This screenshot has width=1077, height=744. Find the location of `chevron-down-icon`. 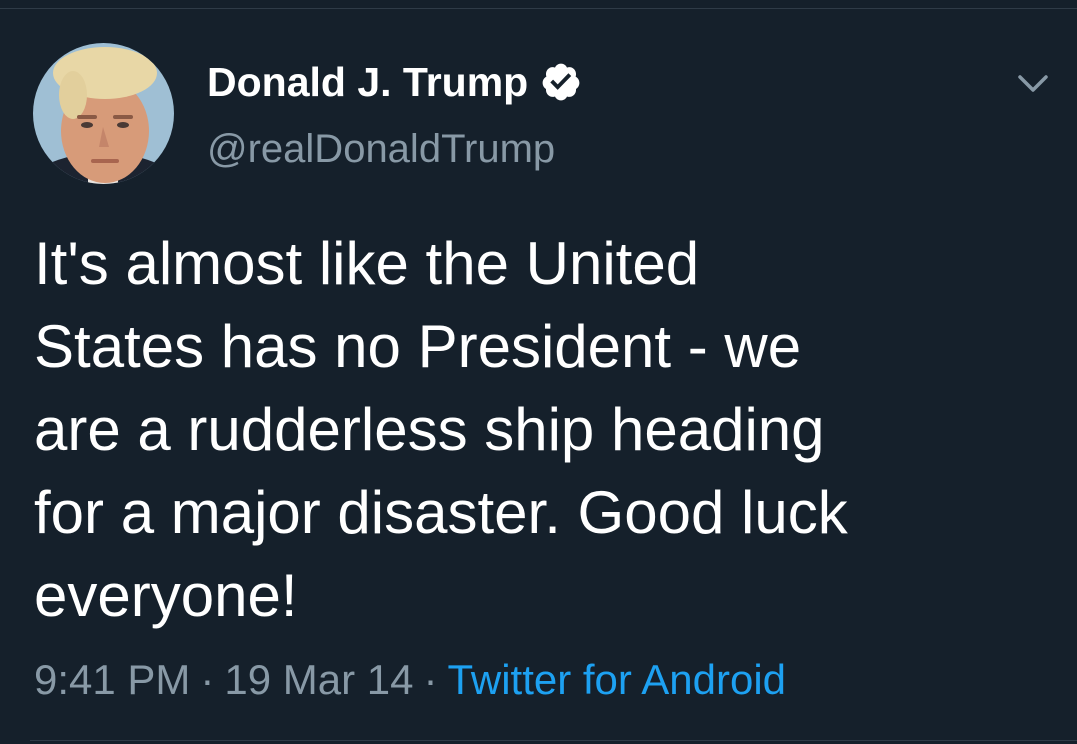

chevron-down-icon is located at coordinates (1033, 83).